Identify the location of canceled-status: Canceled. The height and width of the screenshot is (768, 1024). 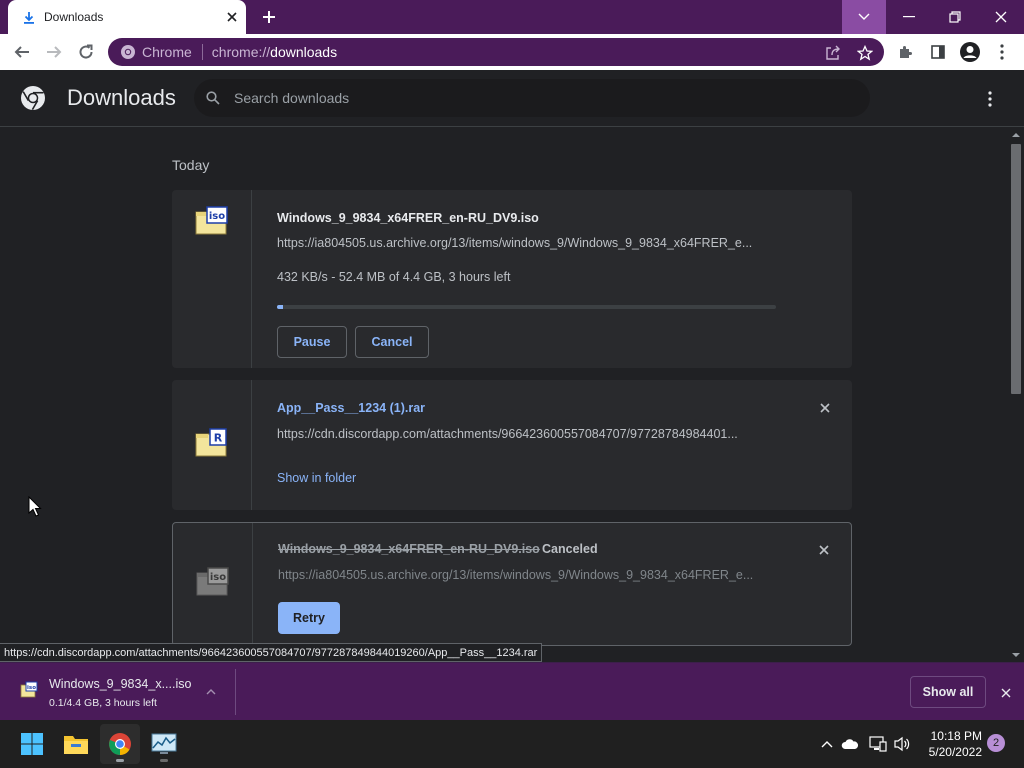
(570, 549).